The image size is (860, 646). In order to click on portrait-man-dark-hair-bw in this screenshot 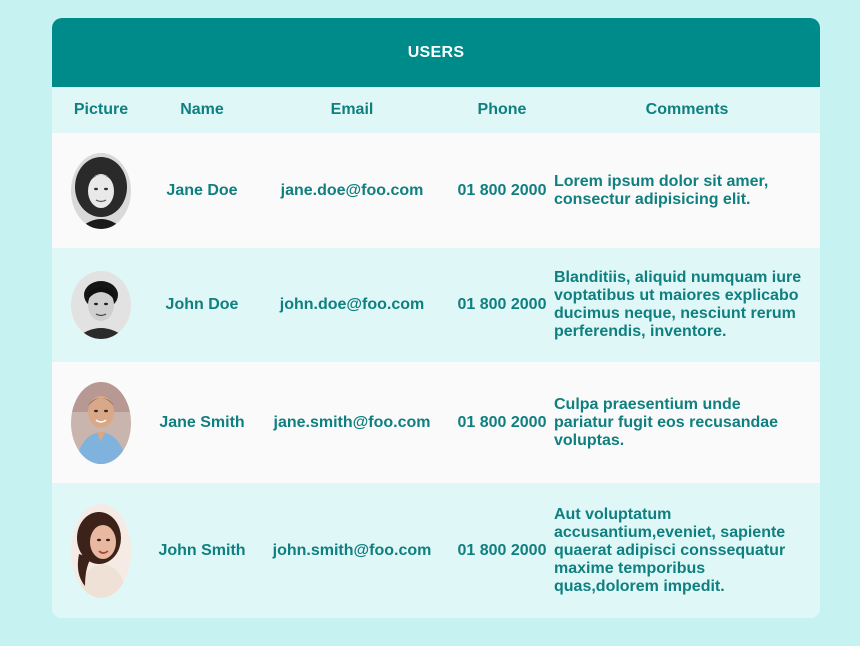, I will do `click(101, 305)`.